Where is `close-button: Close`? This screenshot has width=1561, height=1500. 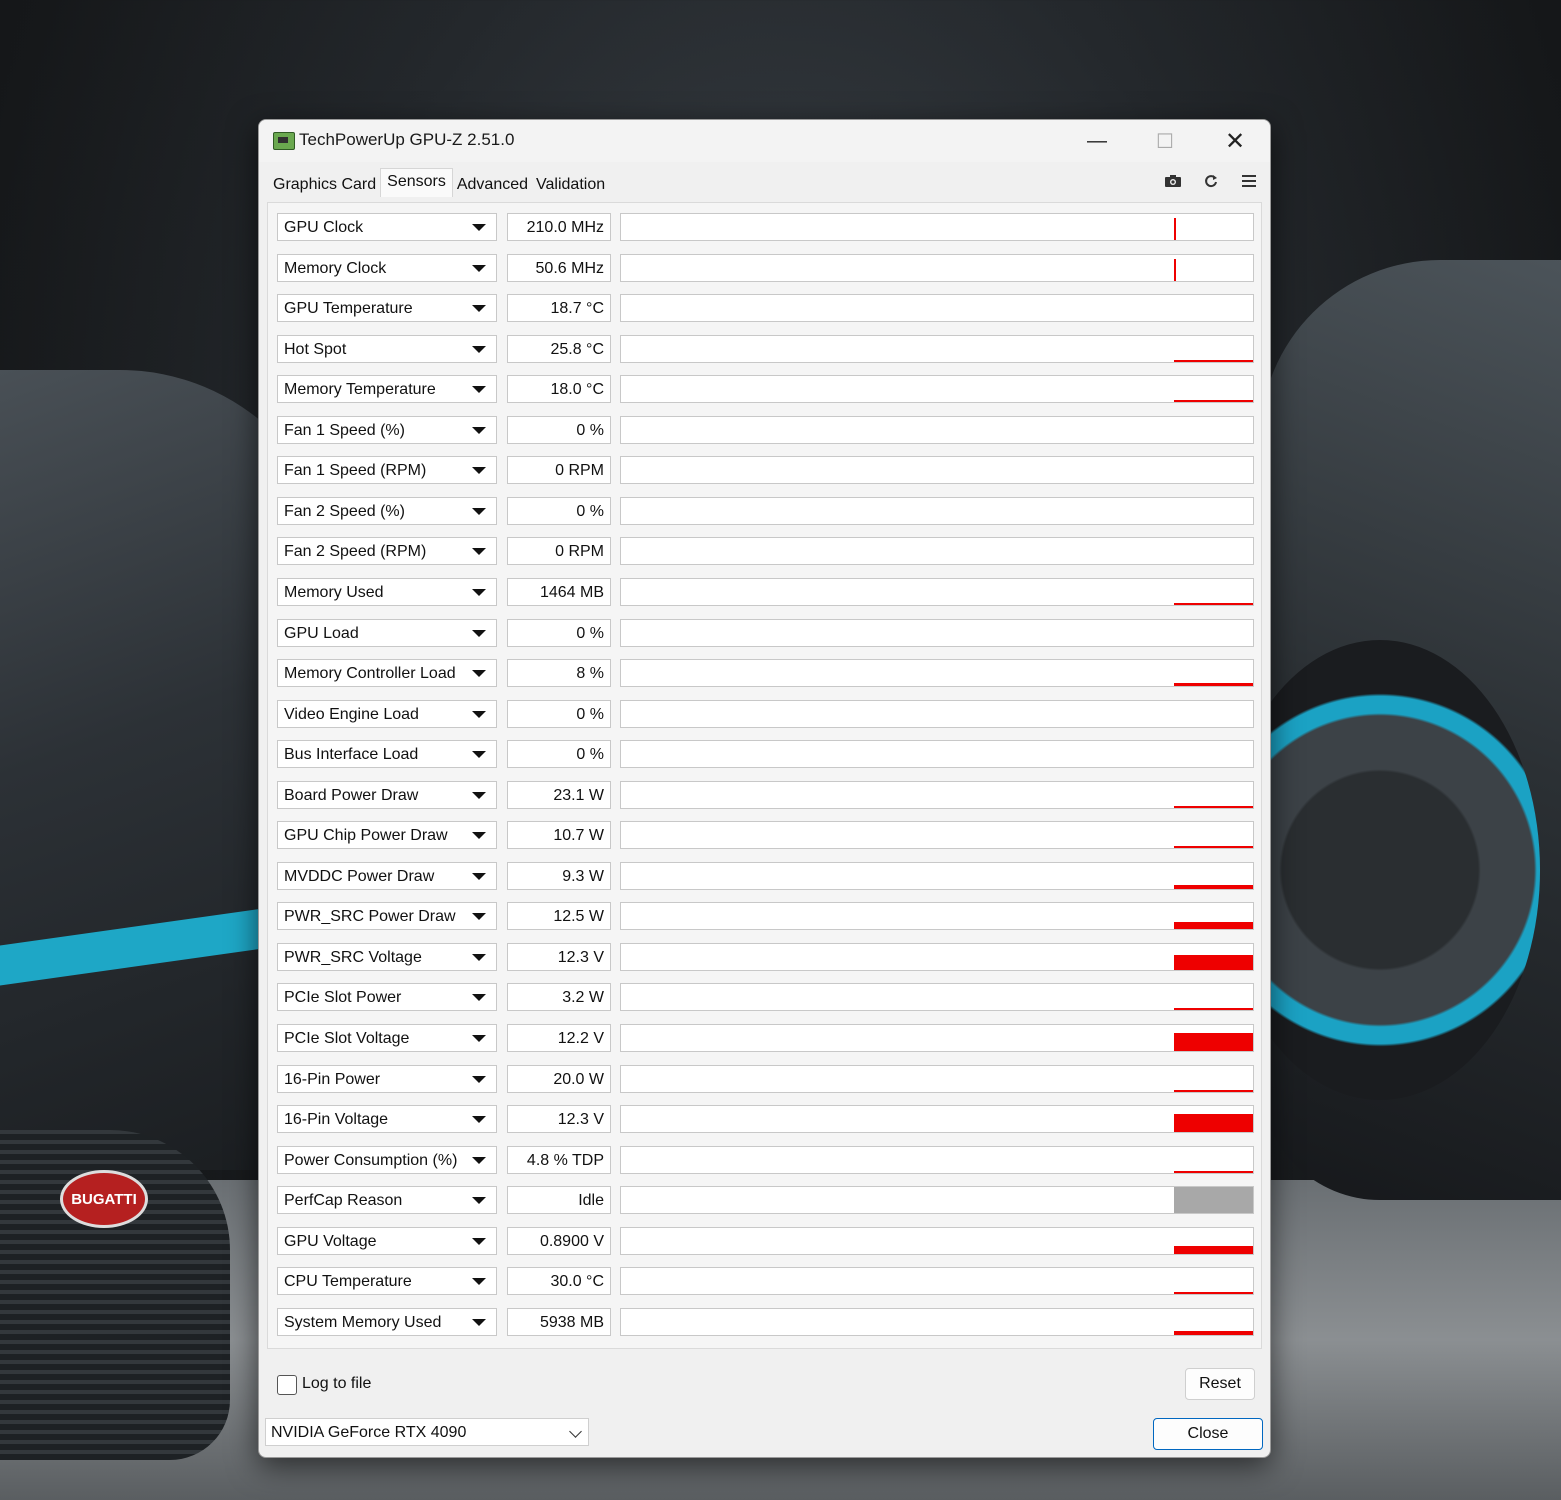 close-button: Close is located at coordinates (1208, 1434).